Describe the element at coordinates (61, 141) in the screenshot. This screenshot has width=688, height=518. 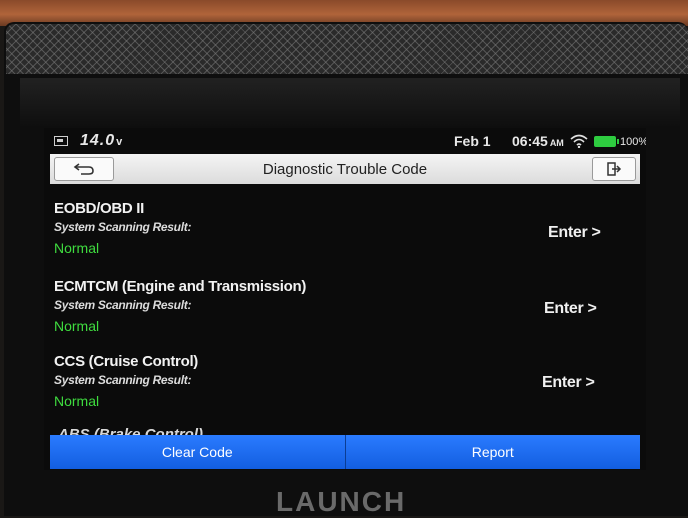
I see `car-battery-icon` at that location.